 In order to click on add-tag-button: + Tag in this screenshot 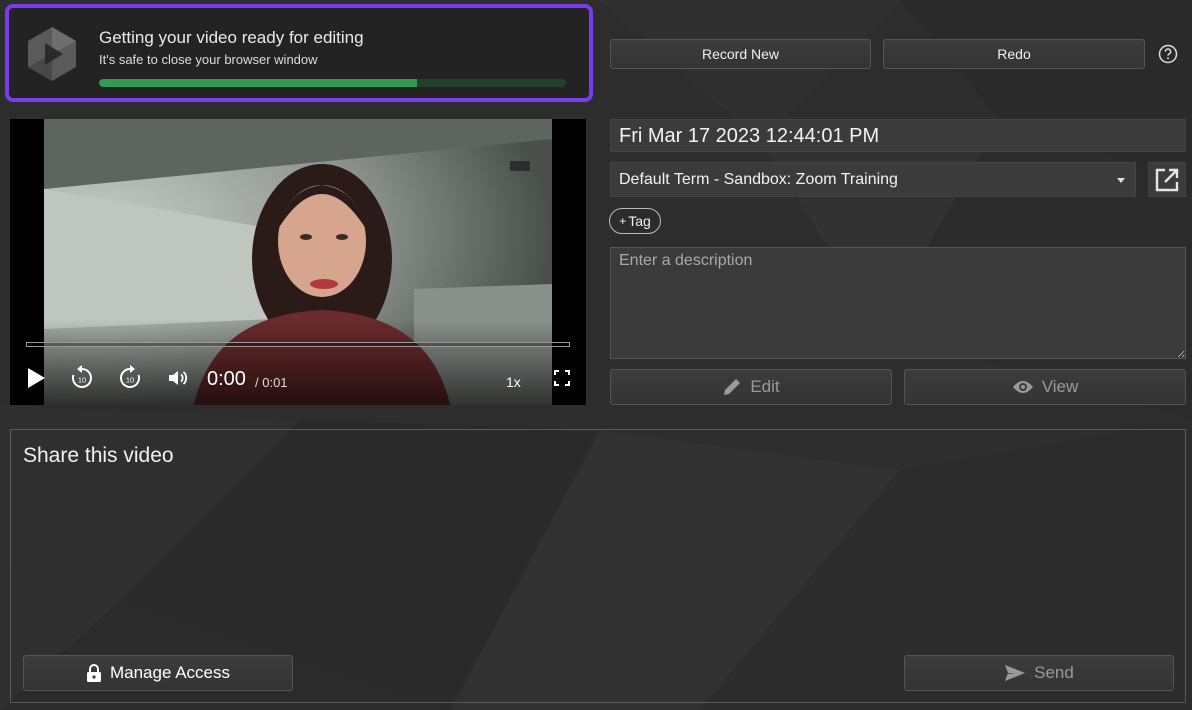, I will do `click(635, 221)`.